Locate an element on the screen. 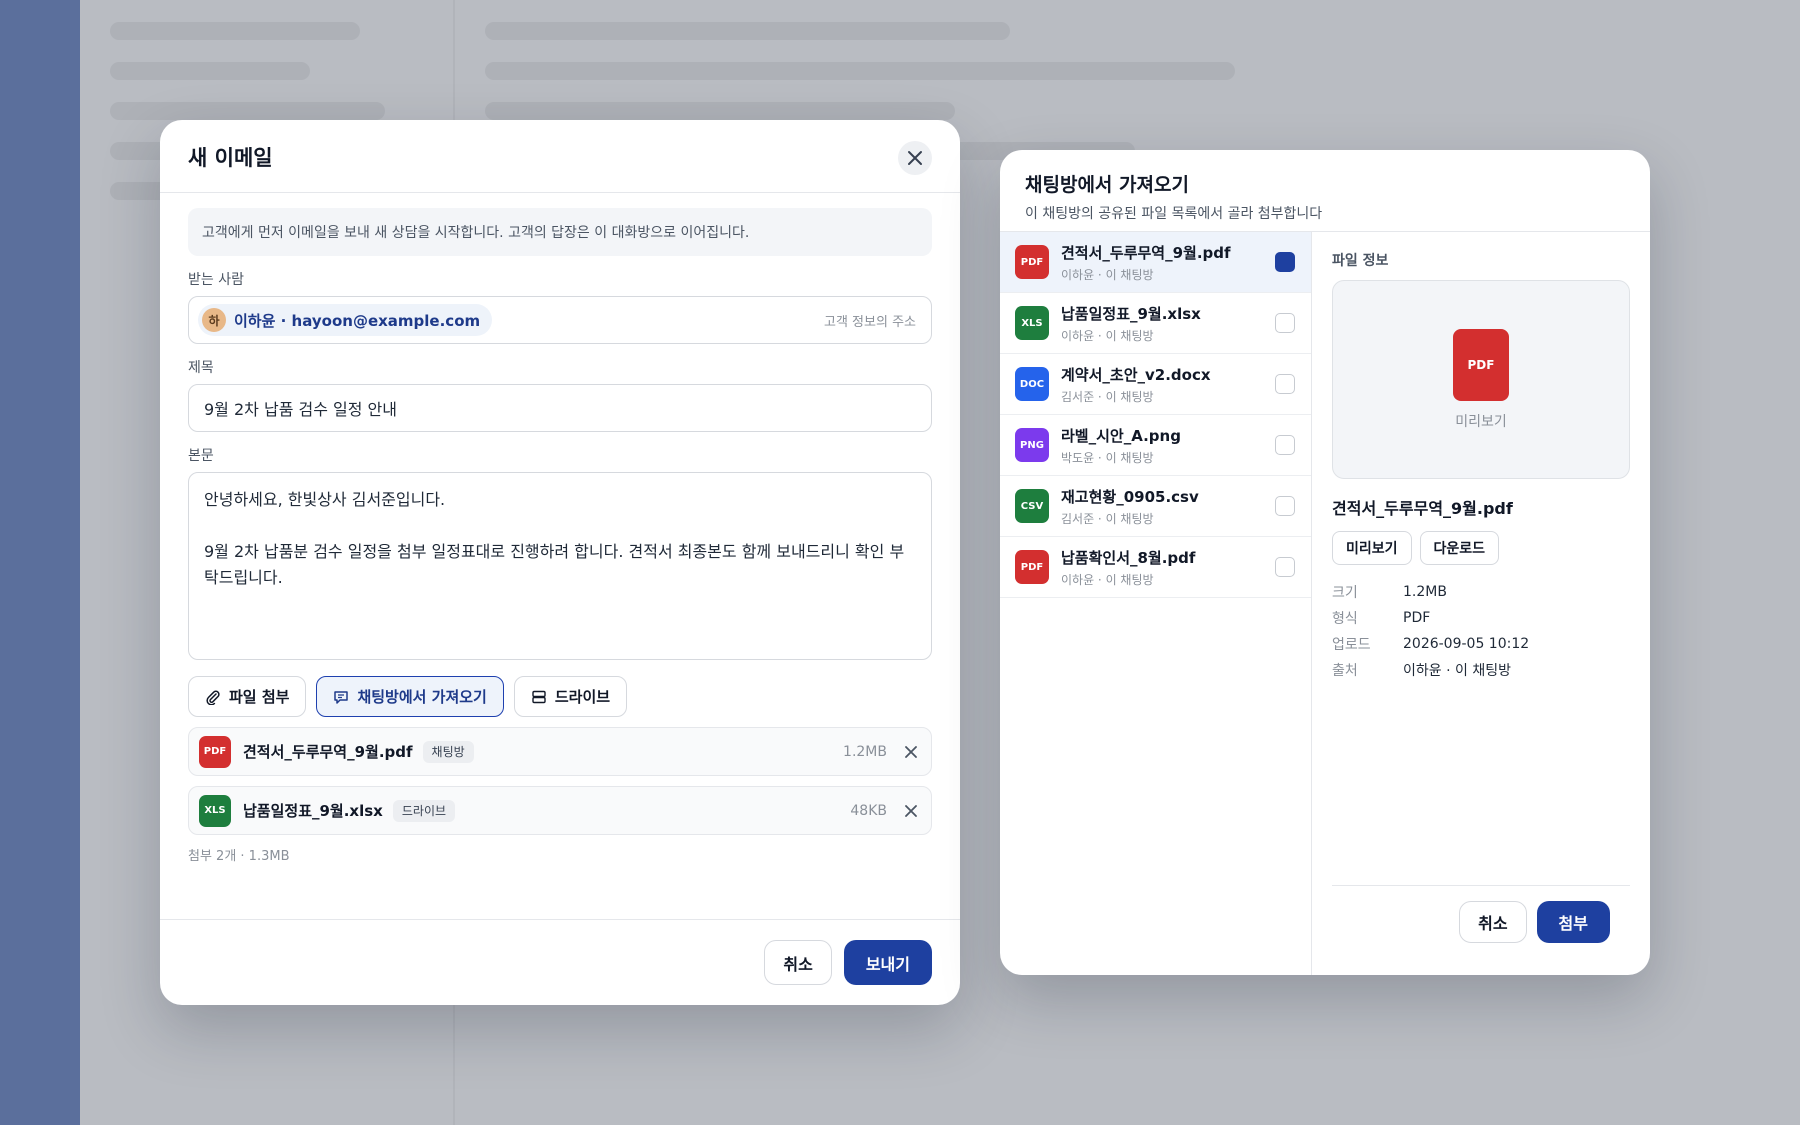 This screenshot has width=1800, height=1125. file-preview: PDF 미리보기 is located at coordinates (1481, 379).